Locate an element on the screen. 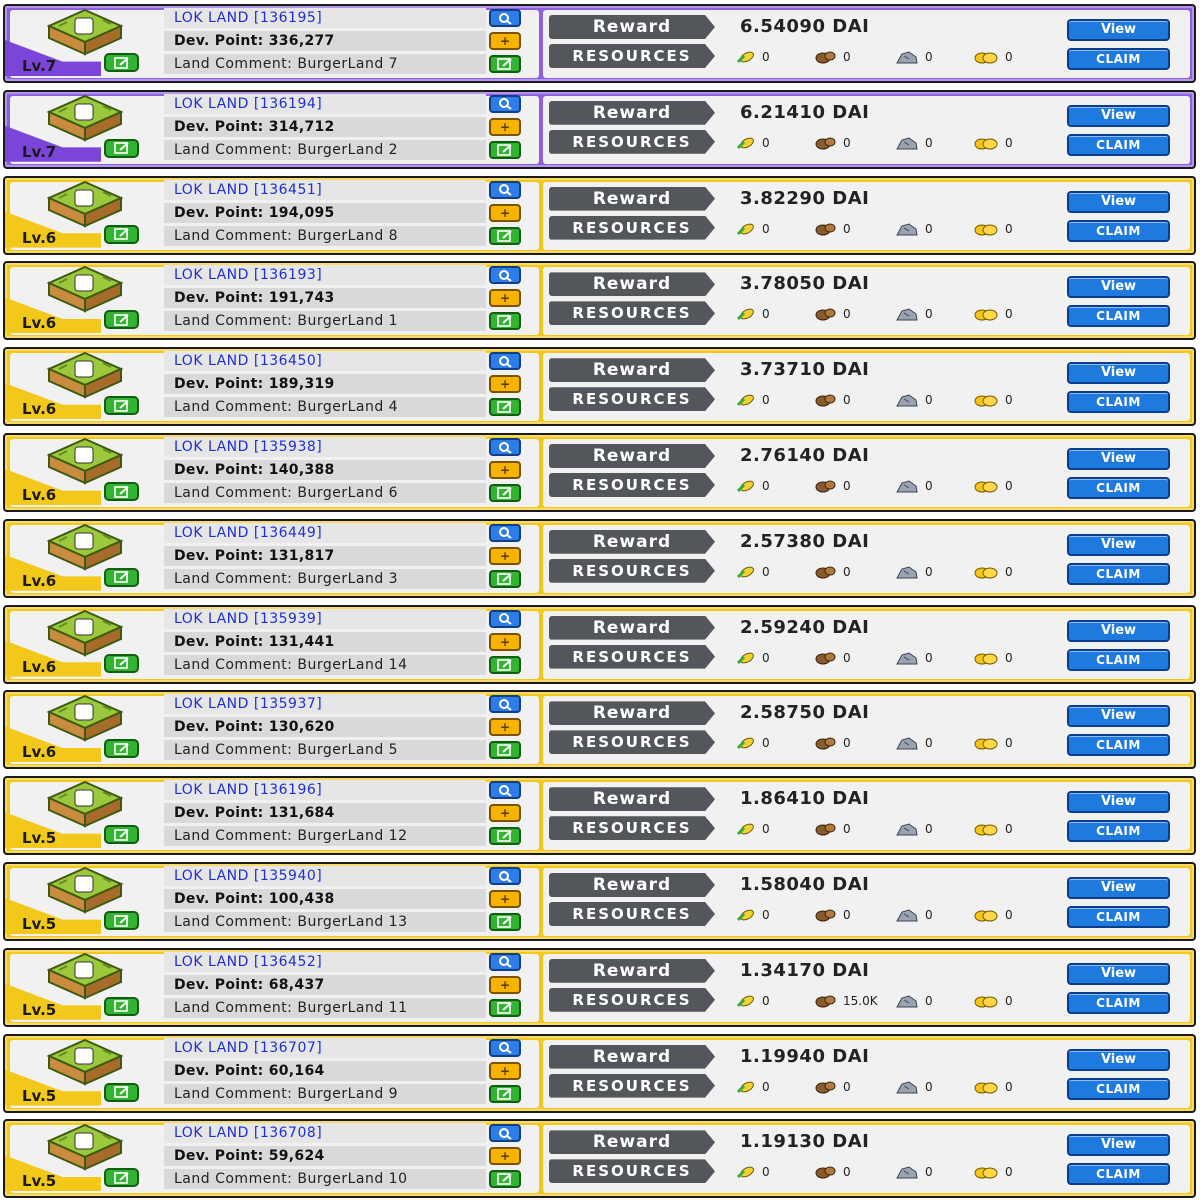 This screenshot has width=1200, height=1200. land-title: LOK LAND [136452] is located at coordinates (325, 961).